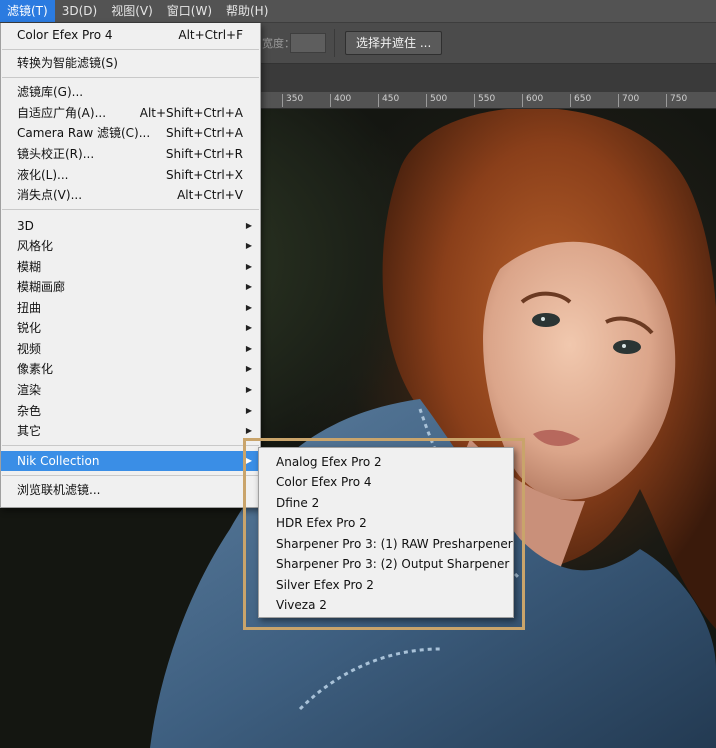 Image resolution: width=716 pixels, height=748 pixels. Describe the element at coordinates (628, 100) in the screenshot. I see `ruler-tick: 700` at that location.